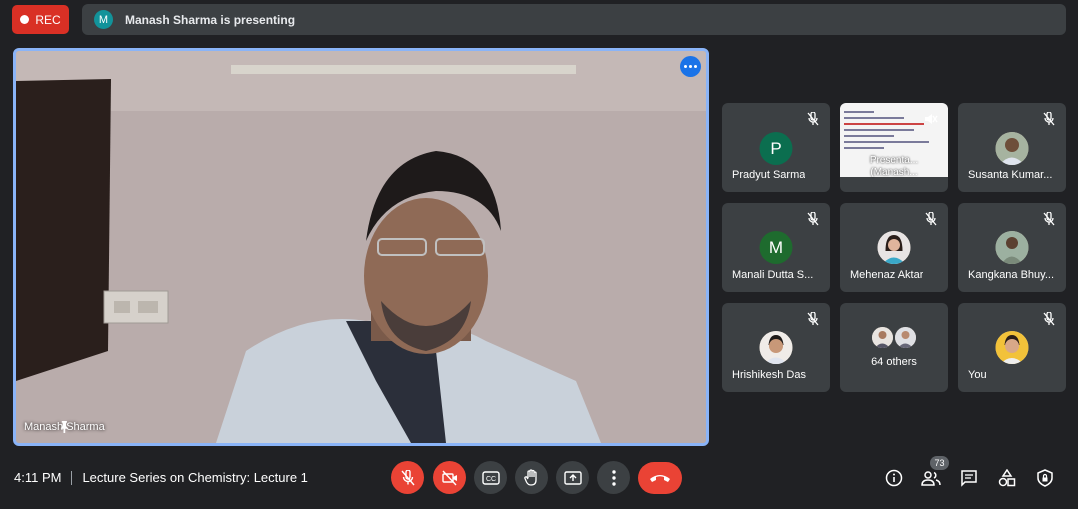 Image resolution: width=1078 pixels, height=509 pixels. What do you see at coordinates (894, 337) in the screenshot?
I see `others-avatars` at bounding box center [894, 337].